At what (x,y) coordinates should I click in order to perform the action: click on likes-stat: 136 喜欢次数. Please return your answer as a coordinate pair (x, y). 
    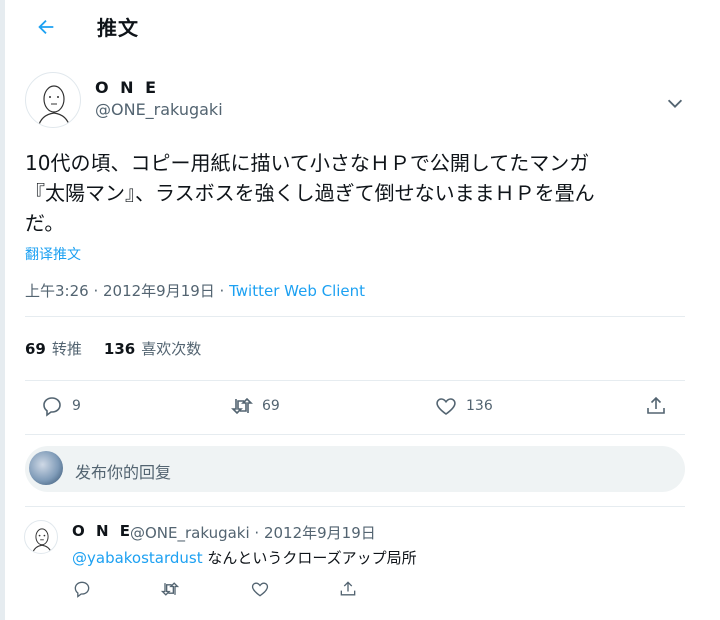
    Looking at the image, I should click on (152, 348).